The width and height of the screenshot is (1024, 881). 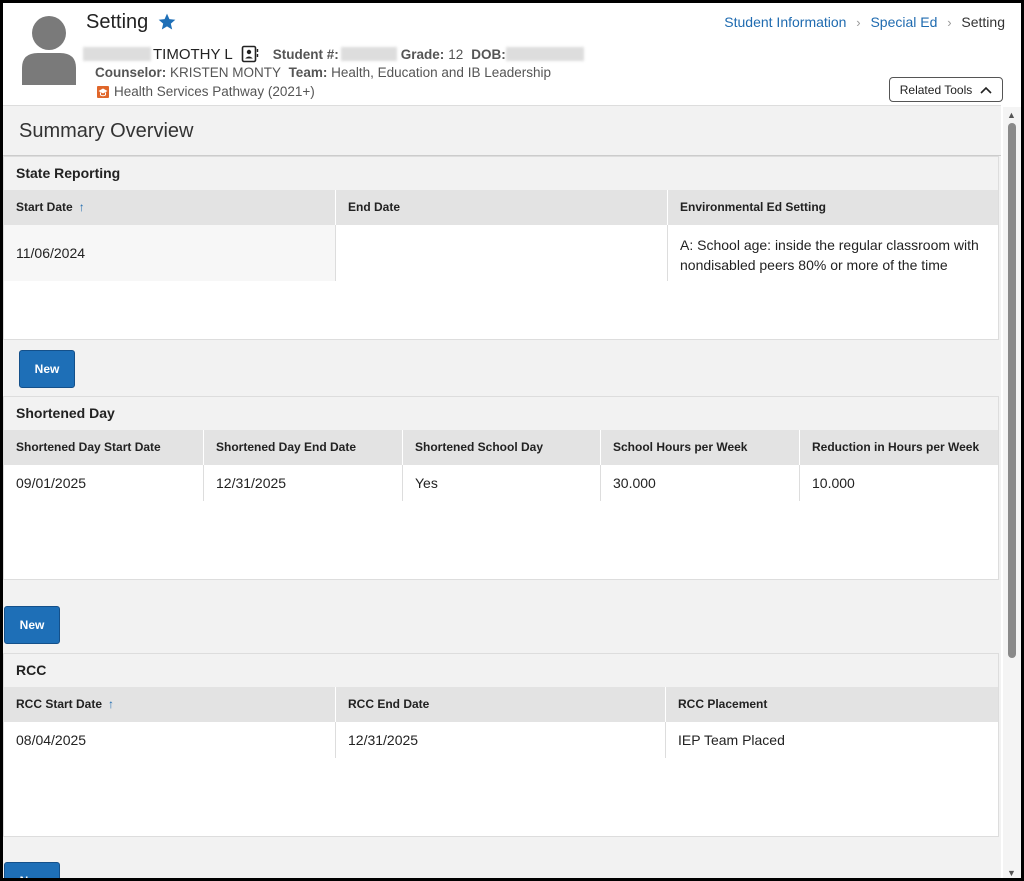 I want to click on favorite-star-icon, so click(x=167, y=22).